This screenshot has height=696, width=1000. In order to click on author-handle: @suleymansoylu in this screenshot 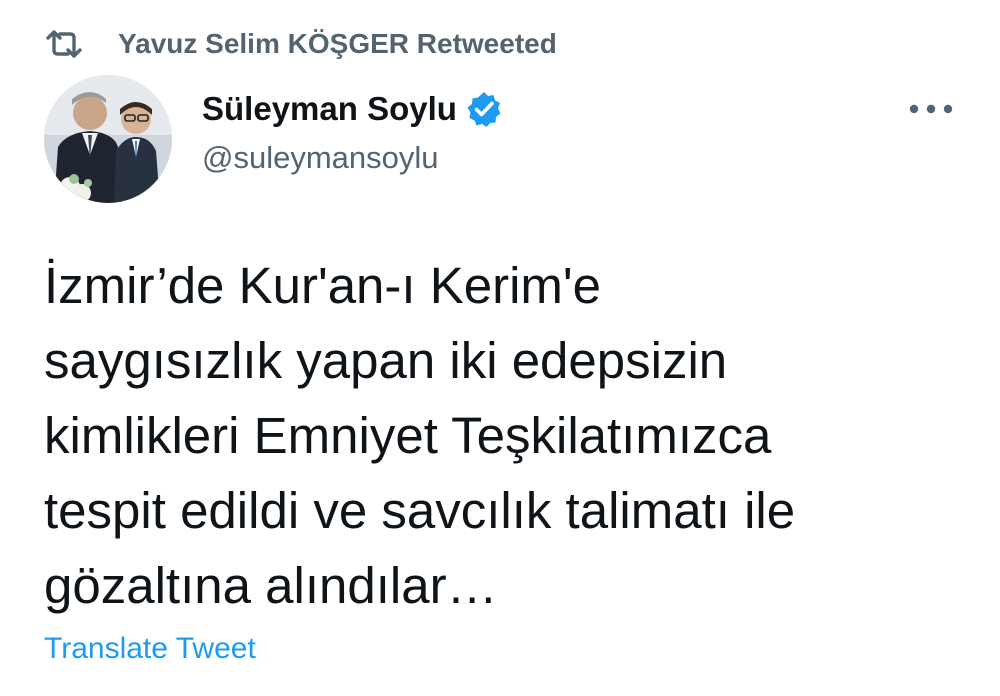, I will do `click(320, 158)`.